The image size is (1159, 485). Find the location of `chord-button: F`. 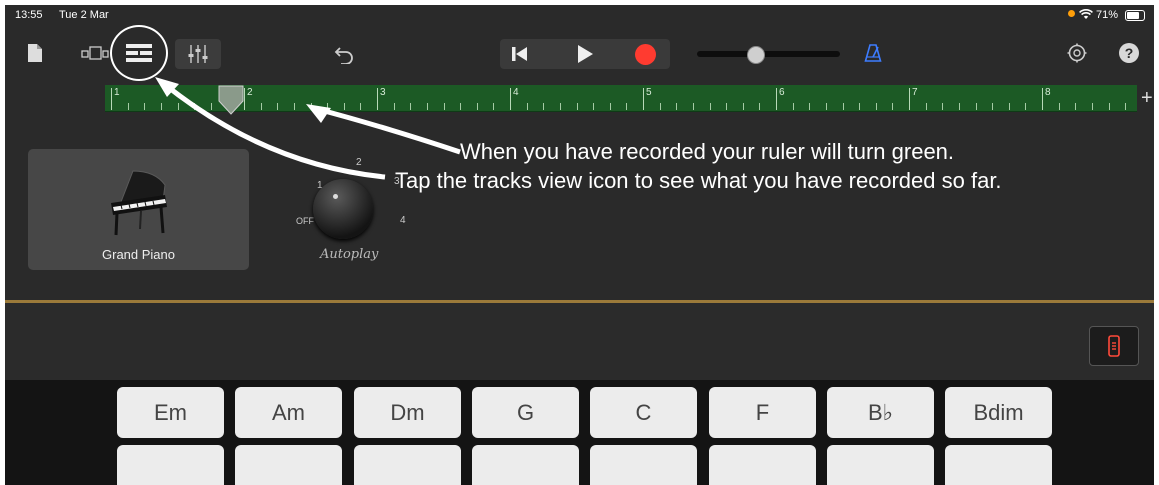

chord-button: F is located at coordinates (762, 412).